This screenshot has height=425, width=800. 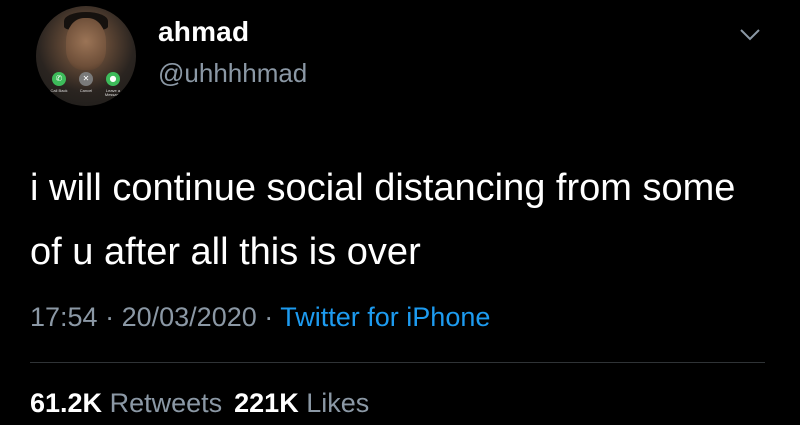 What do you see at coordinates (86, 44) in the screenshot?
I see `avatar-face` at bounding box center [86, 44].